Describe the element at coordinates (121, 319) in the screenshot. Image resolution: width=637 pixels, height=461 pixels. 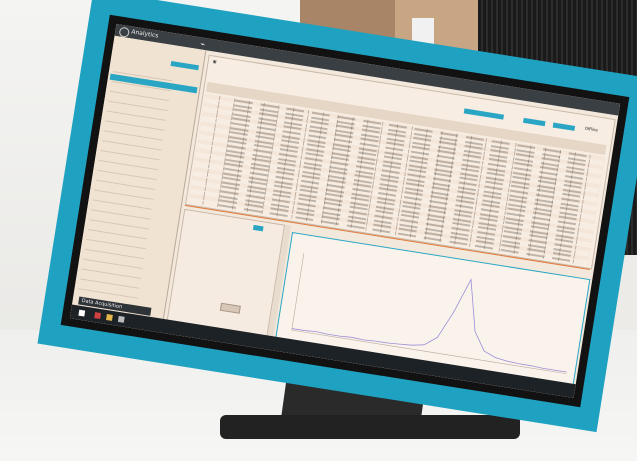
I see `app-taskbar-icon` at that location.